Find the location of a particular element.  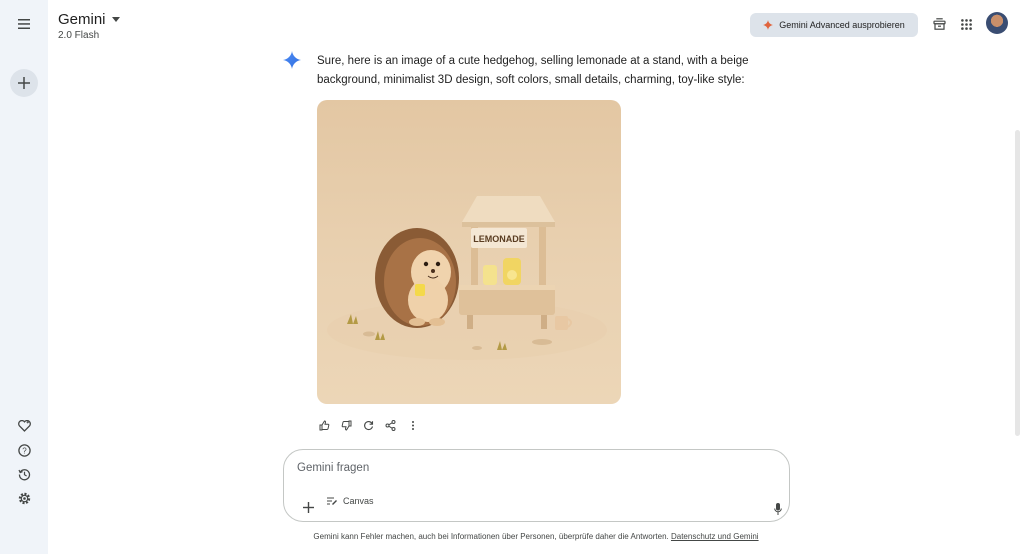

canvas-button: Canvas is located at coordinates (350, 501).